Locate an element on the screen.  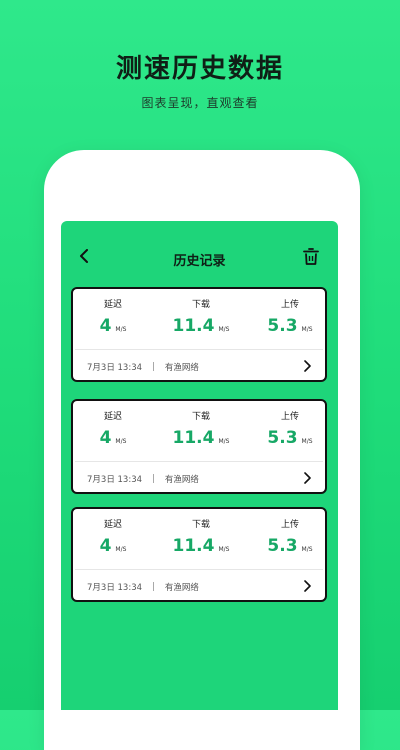
promo-title: 测速历史数据 is located at coordinates (199, 69).